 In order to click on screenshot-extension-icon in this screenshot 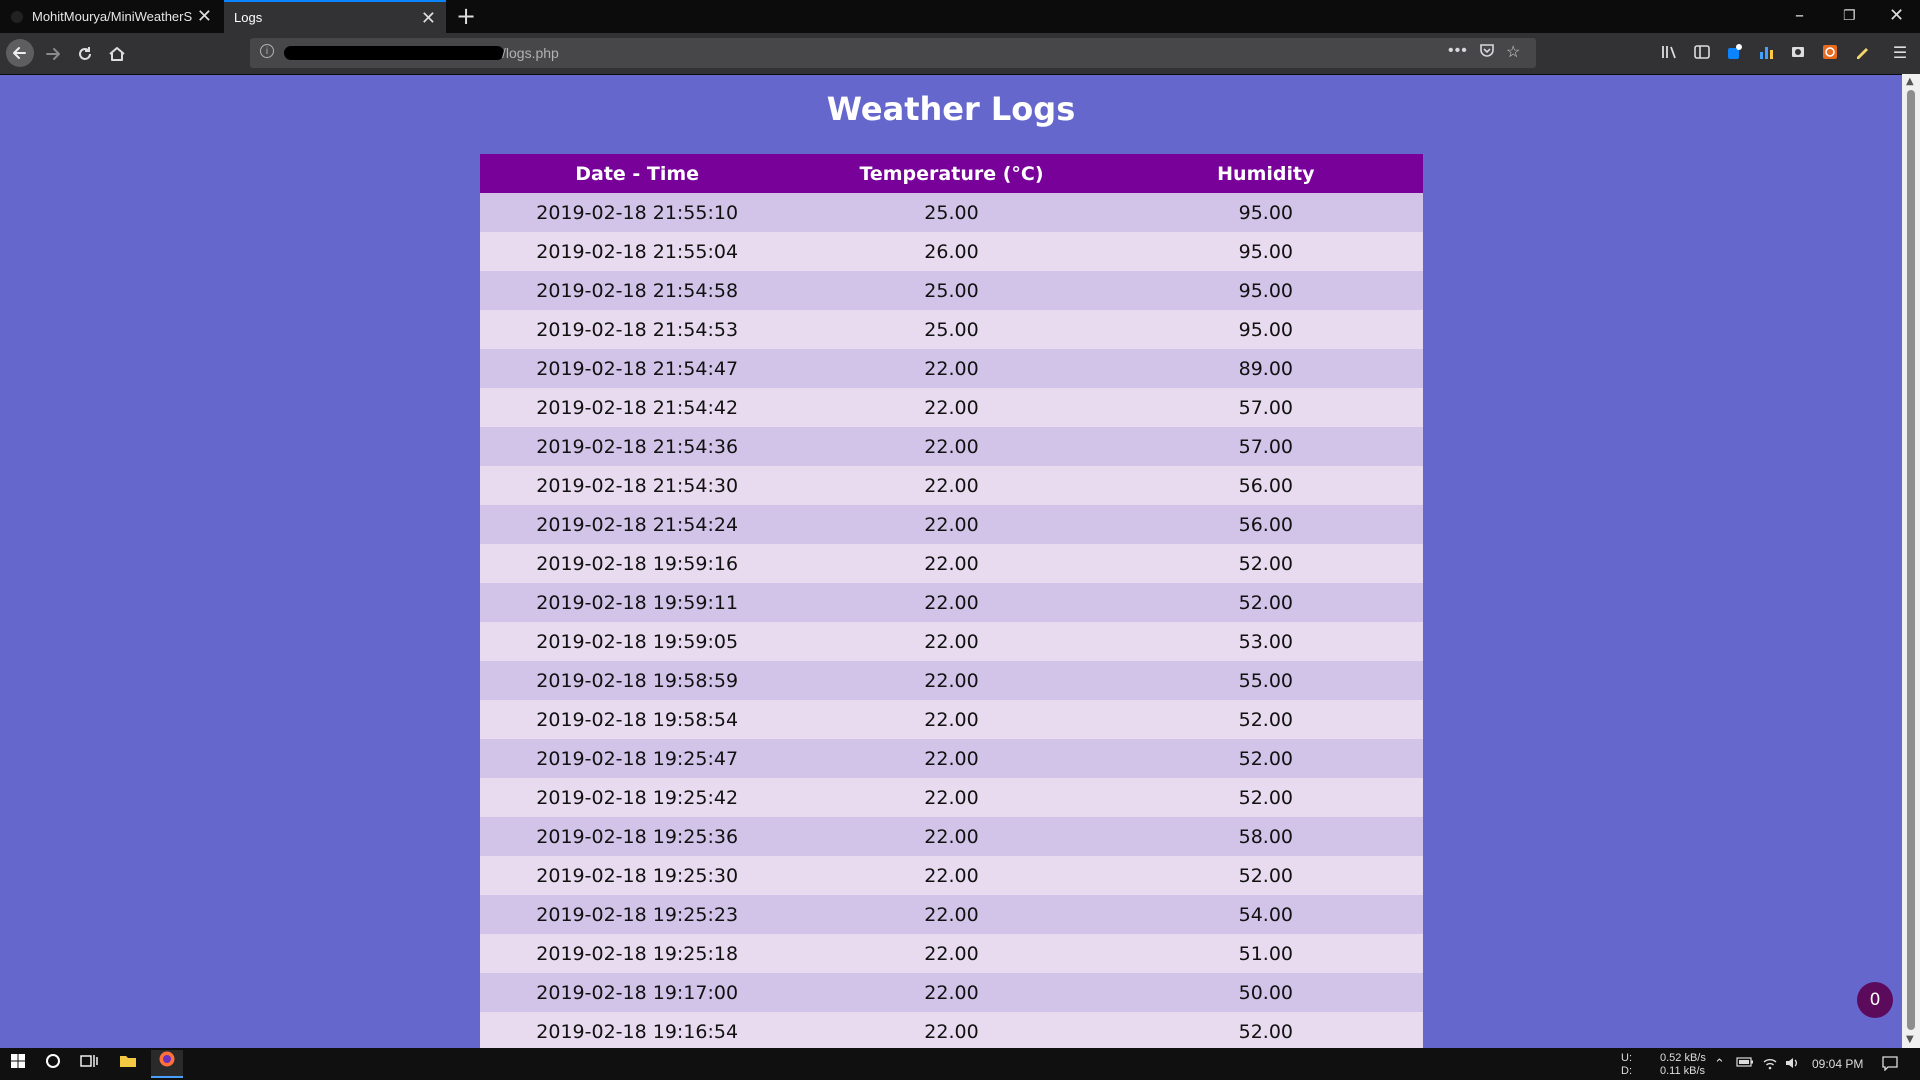, I will do `click(1798, 53)`.